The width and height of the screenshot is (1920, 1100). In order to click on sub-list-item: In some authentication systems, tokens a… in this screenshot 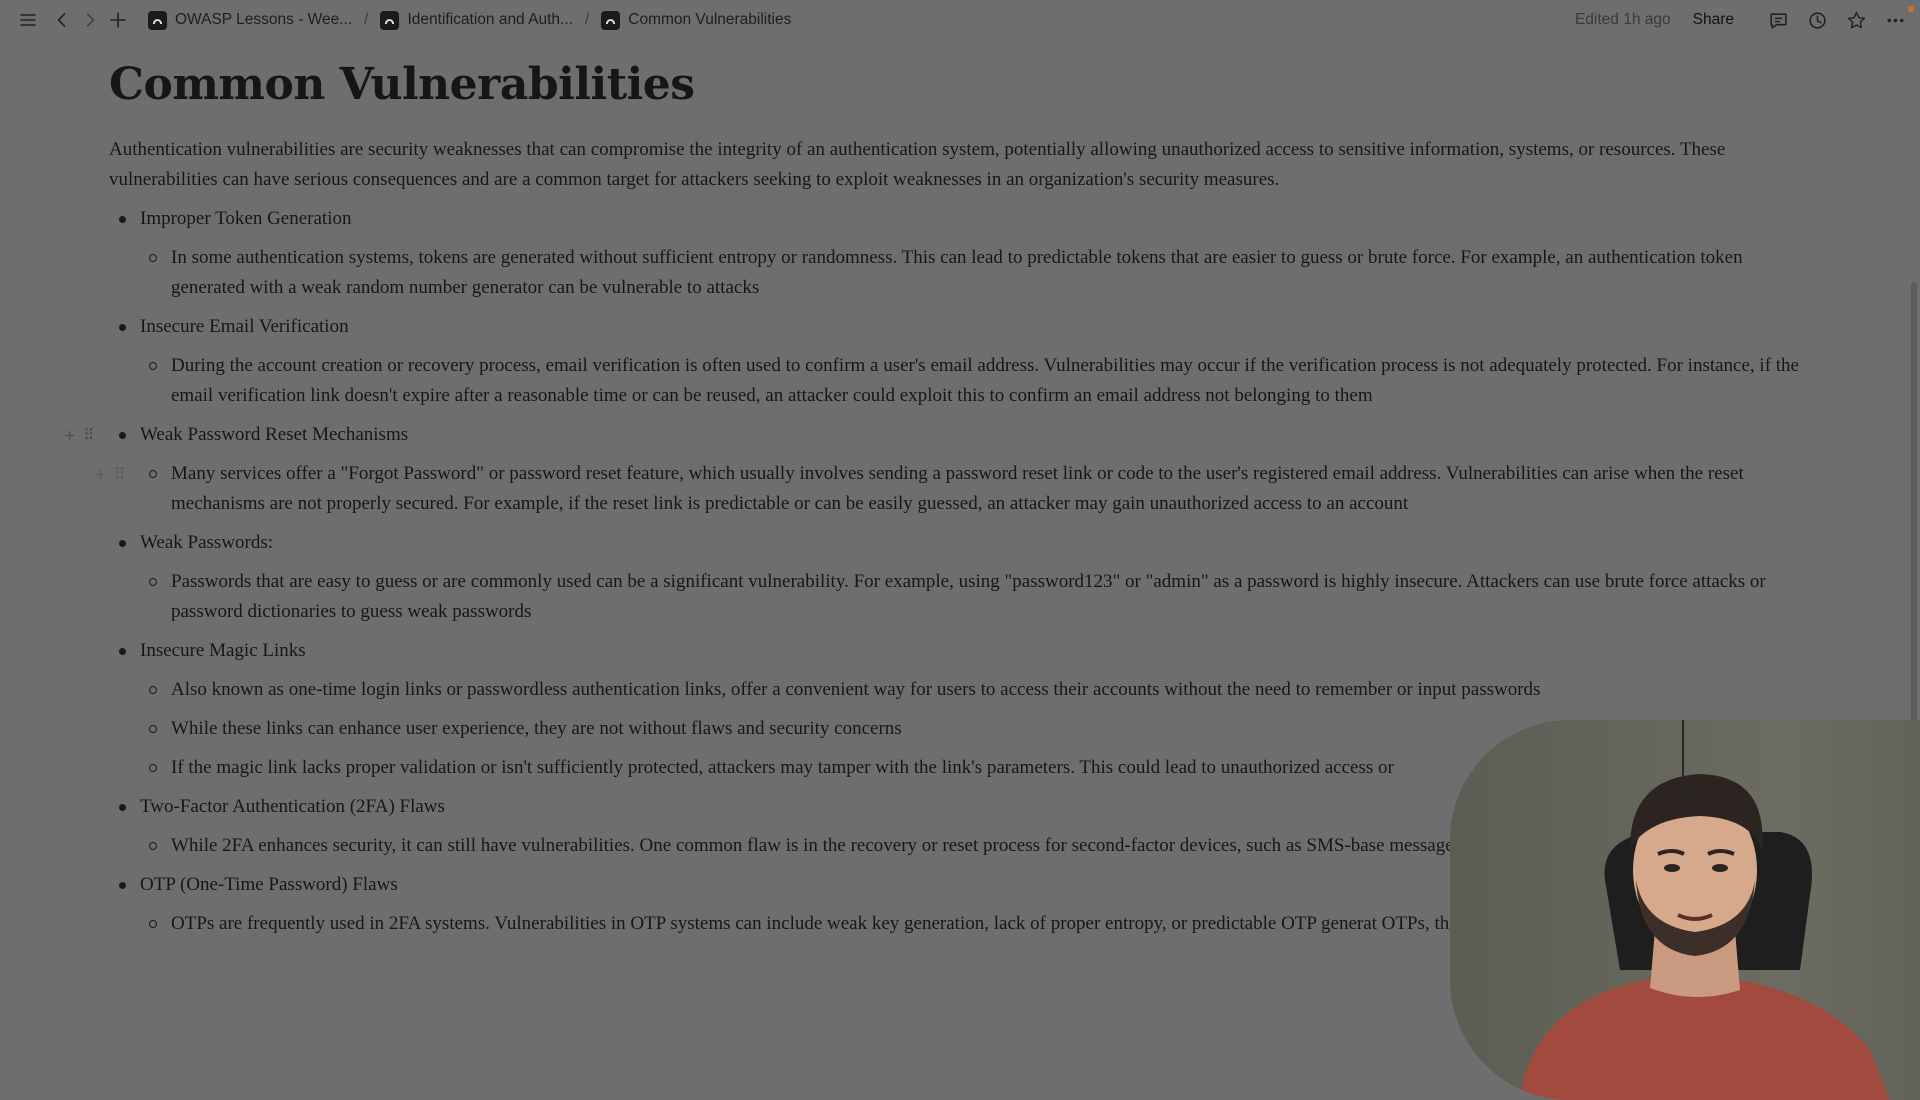, I will do `click(980, 273)`.